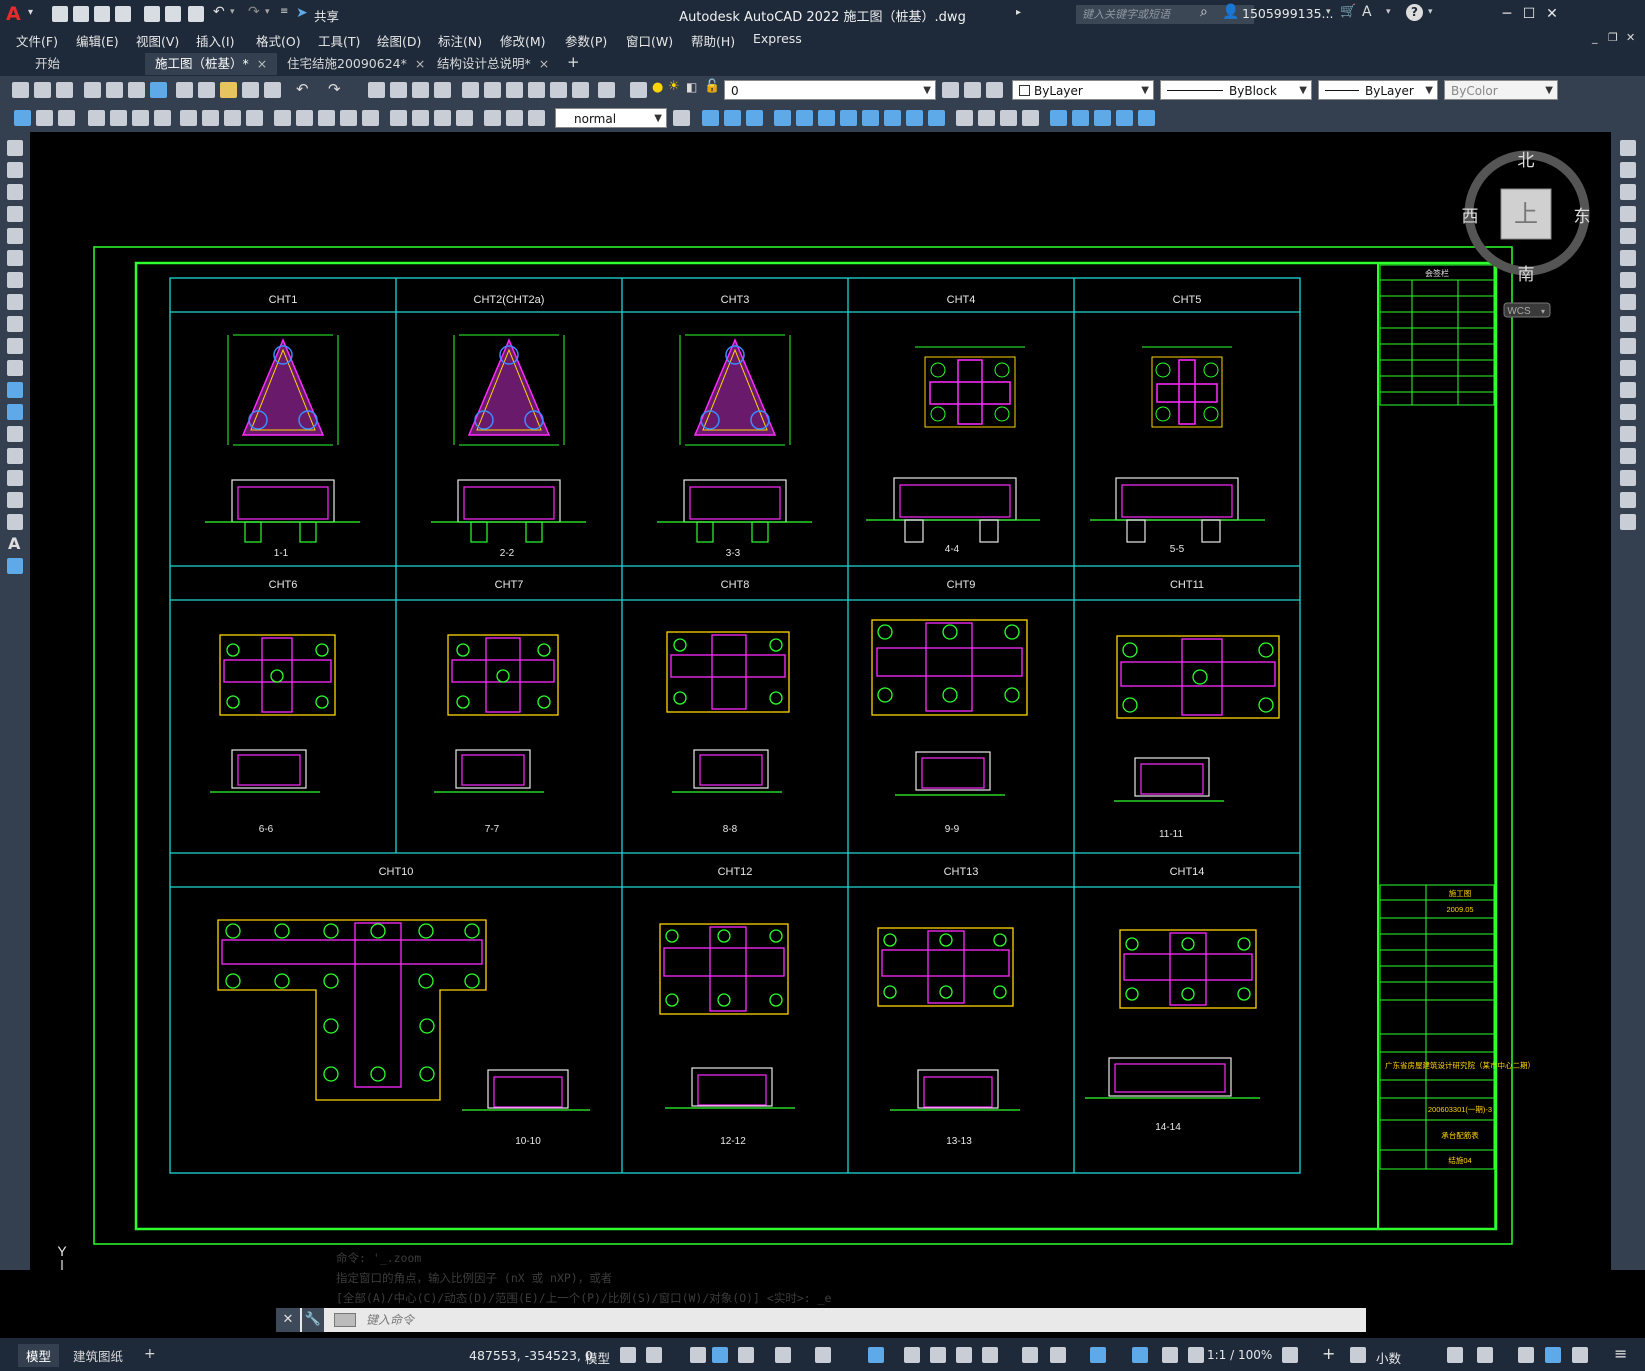  Describe the element at coordinates (1328, 12) in the screenshot. I see `user-dropdown-icon: ▾` at that location.